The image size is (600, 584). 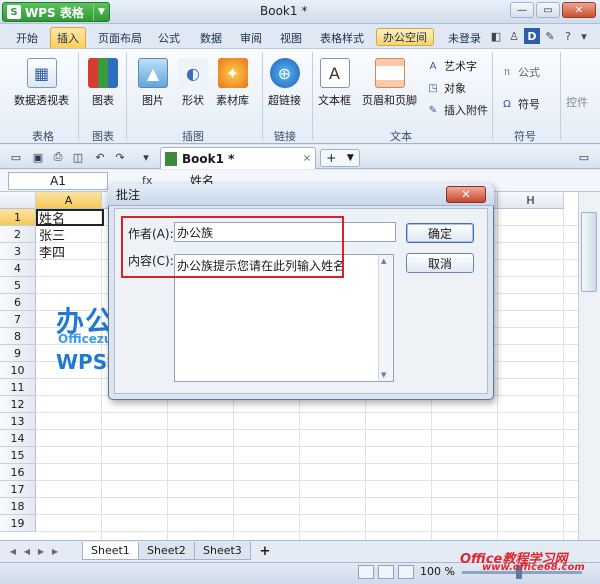 What do you see at coordinates (307, 158) in the screenshot?
I see `close-tab-icon: ×` at bounding box center [307, 158].